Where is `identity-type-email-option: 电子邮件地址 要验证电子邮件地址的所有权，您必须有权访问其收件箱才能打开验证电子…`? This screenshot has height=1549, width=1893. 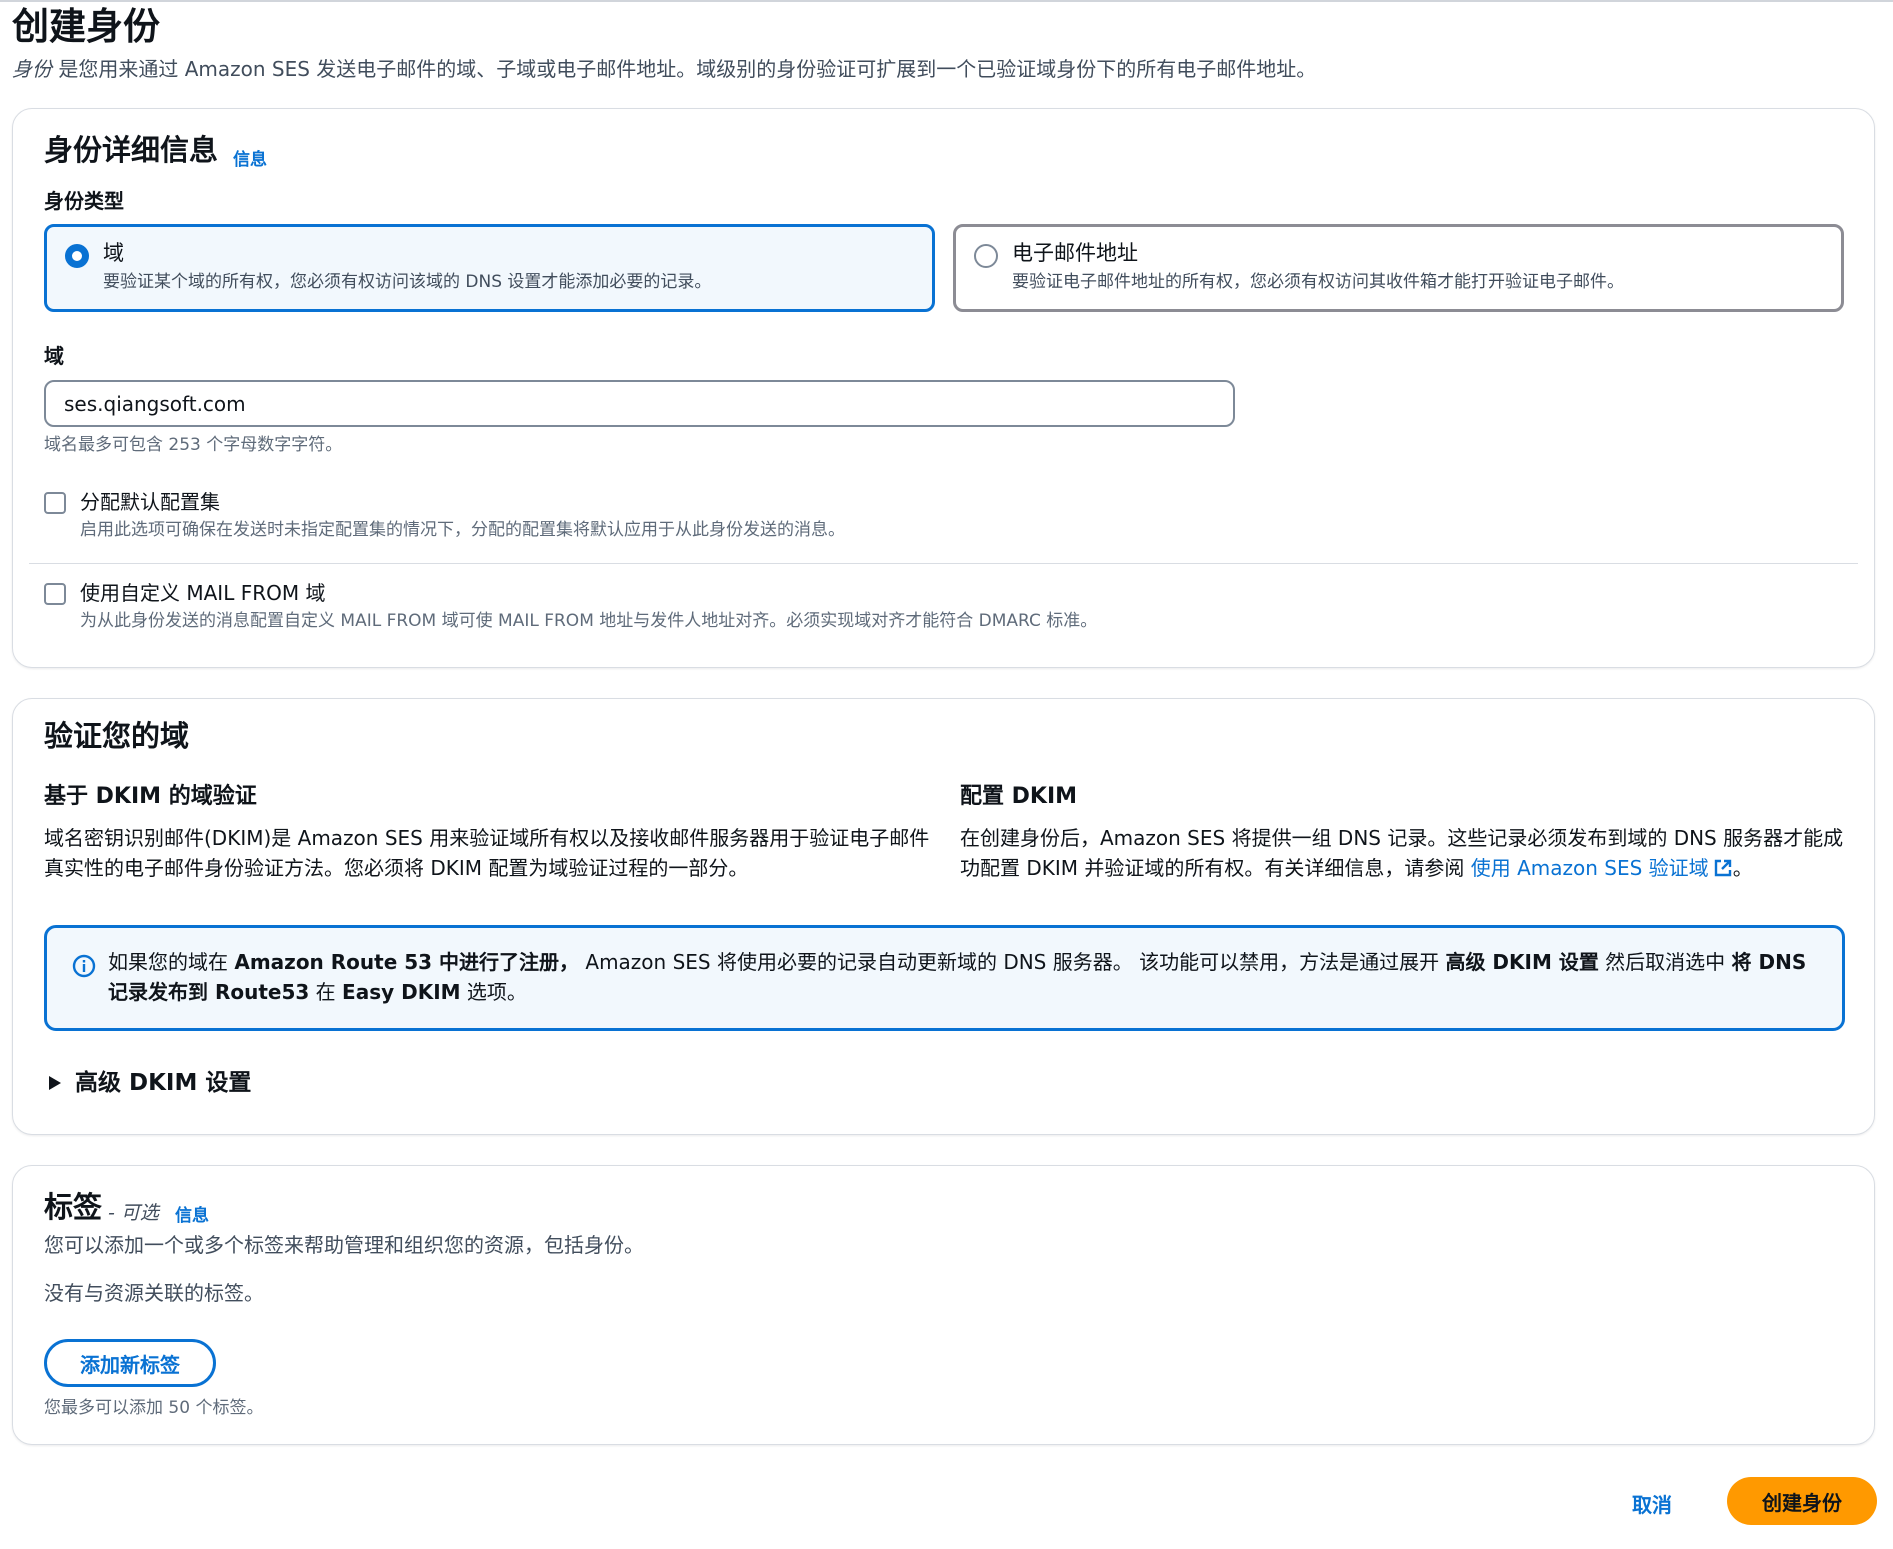 identity-type-email-option: 电子邮件地址 要验证电子邮件地址的所有权，您必须有权访问其收件箱才能打开验证电子… is located at coordinates (1398, 268).